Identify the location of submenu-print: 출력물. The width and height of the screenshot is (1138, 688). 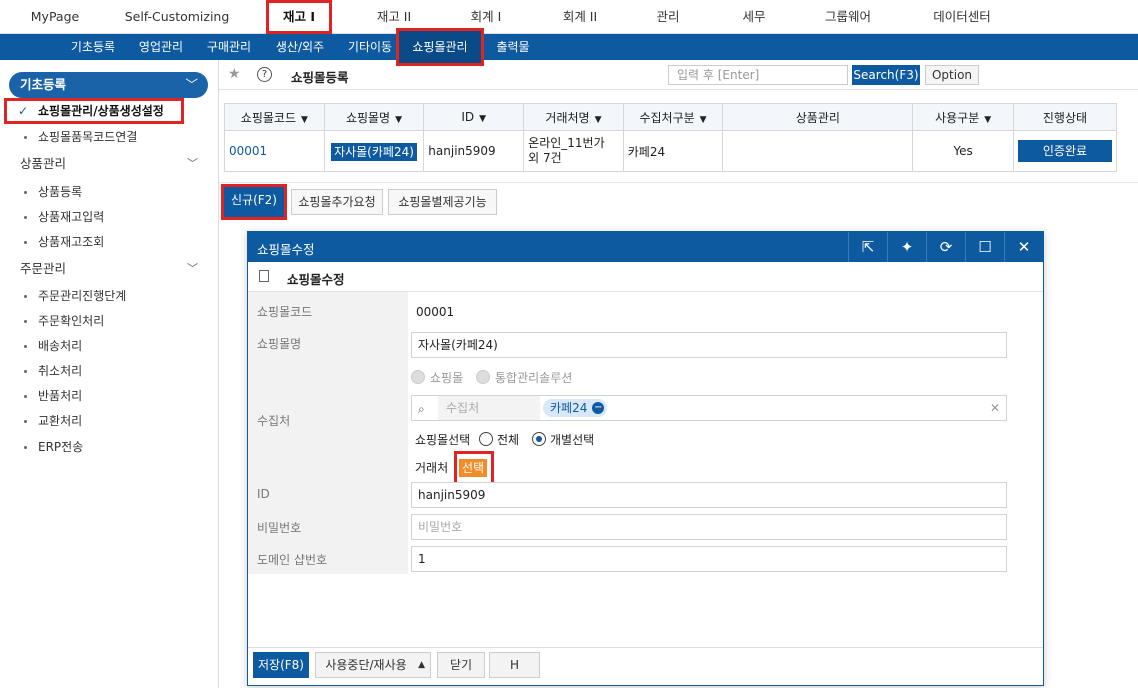
(513, 47).